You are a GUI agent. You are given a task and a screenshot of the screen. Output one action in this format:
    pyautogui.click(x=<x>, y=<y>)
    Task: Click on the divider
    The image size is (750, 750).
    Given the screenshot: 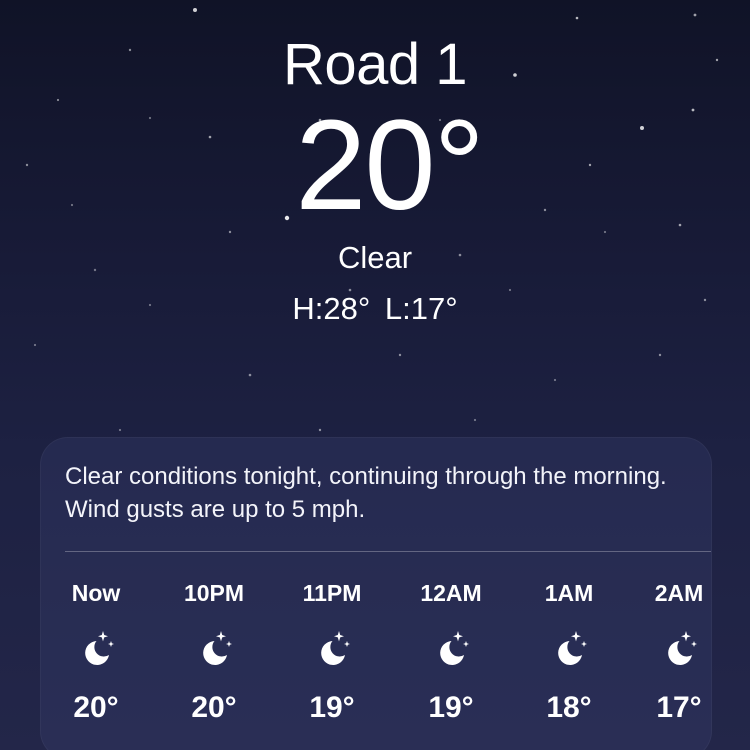 What is the action you would take?
    pyautogui.click(x=388, y=551)
    